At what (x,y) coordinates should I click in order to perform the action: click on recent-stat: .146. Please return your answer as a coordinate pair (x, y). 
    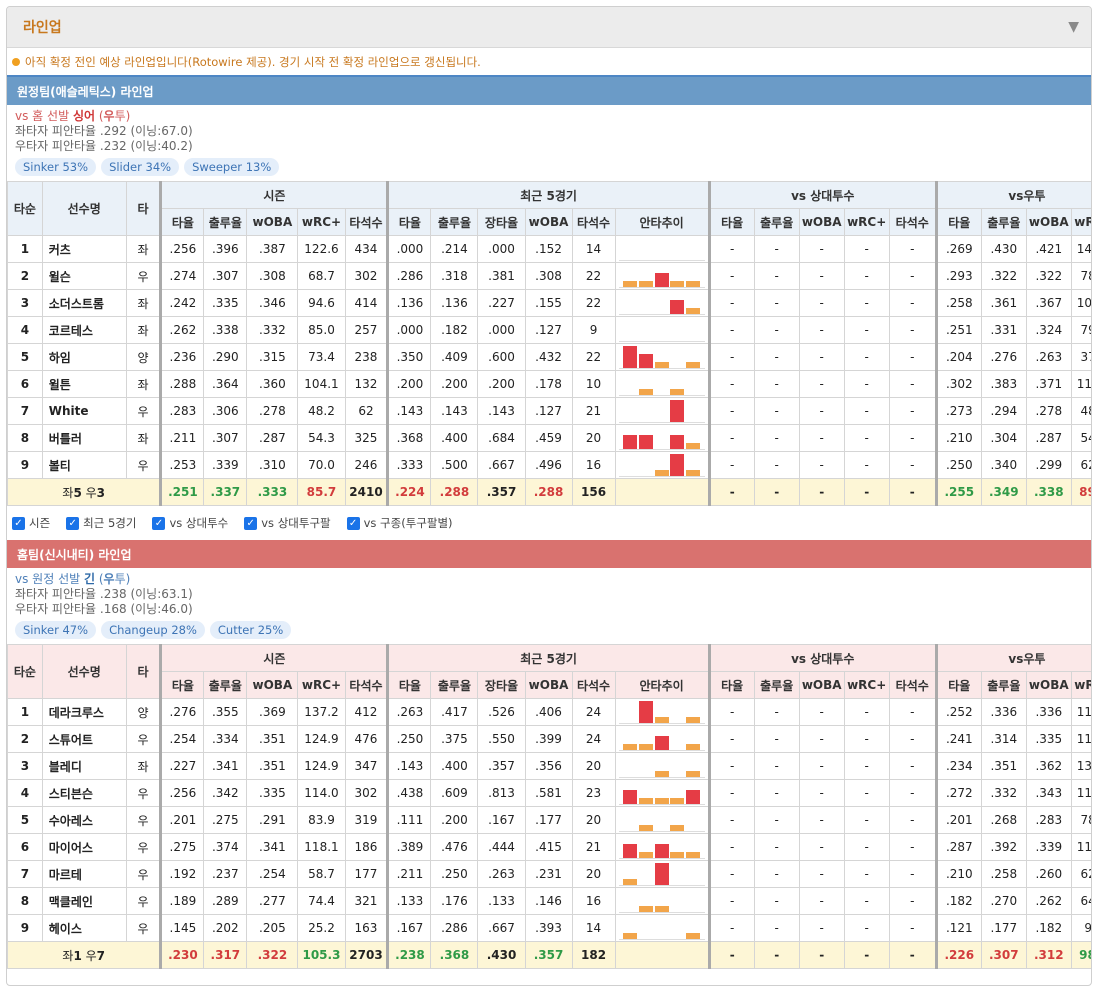
    Looking at the image, I should click on (548, 901).